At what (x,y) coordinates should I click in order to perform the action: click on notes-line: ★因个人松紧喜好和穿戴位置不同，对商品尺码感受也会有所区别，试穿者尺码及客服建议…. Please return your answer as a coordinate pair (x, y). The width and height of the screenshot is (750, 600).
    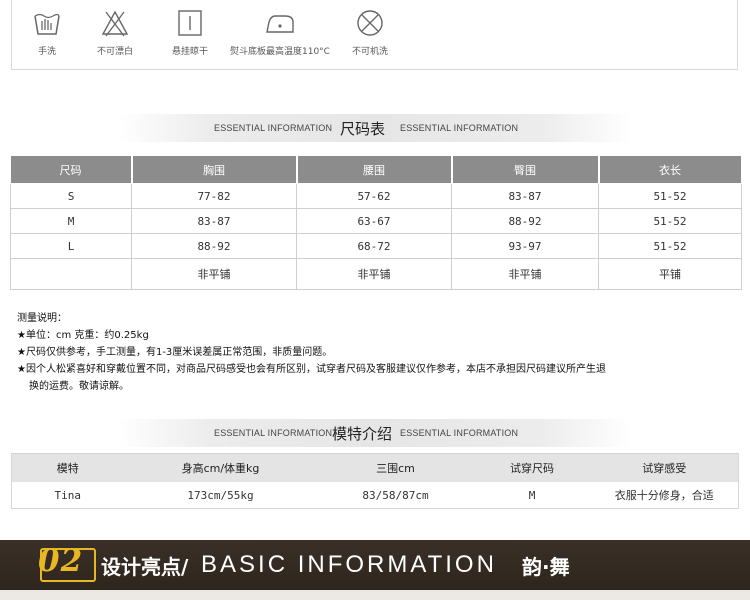
    Looking at the image, I should click on (311, 369).